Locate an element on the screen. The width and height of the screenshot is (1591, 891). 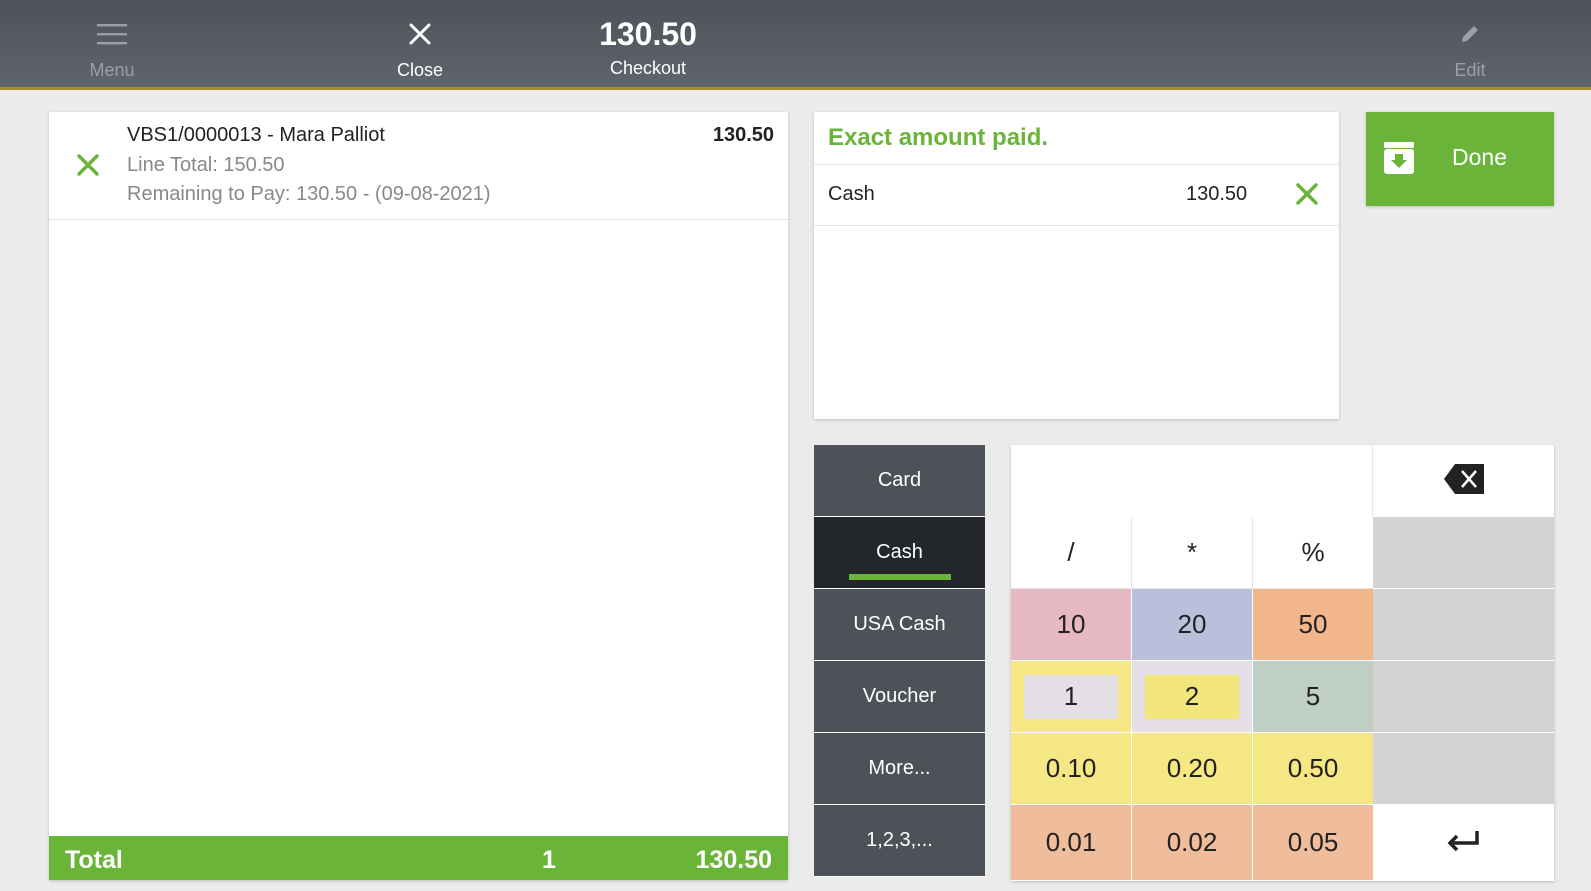
menu-label: Menu is located at coordinates (112, 70).